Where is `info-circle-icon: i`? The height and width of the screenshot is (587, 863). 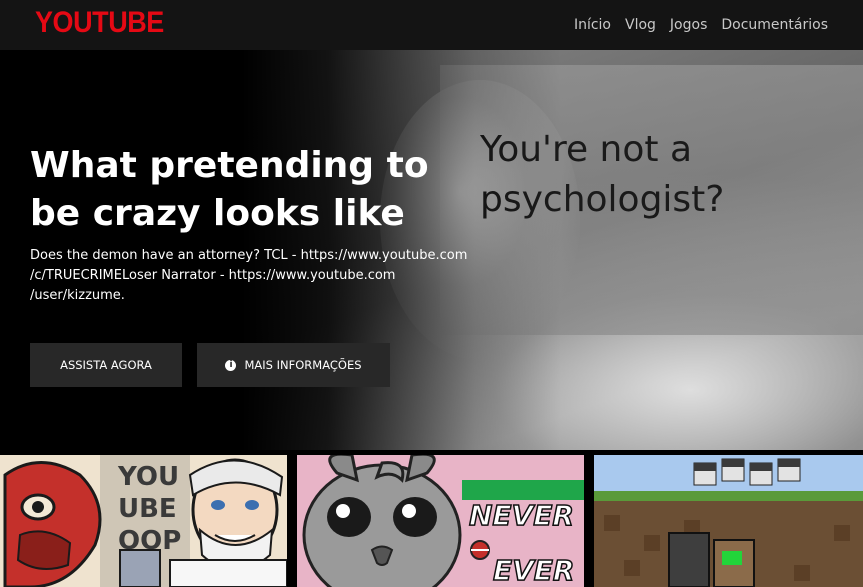
info-circle-icon: i is located at coordinates (231, 365).